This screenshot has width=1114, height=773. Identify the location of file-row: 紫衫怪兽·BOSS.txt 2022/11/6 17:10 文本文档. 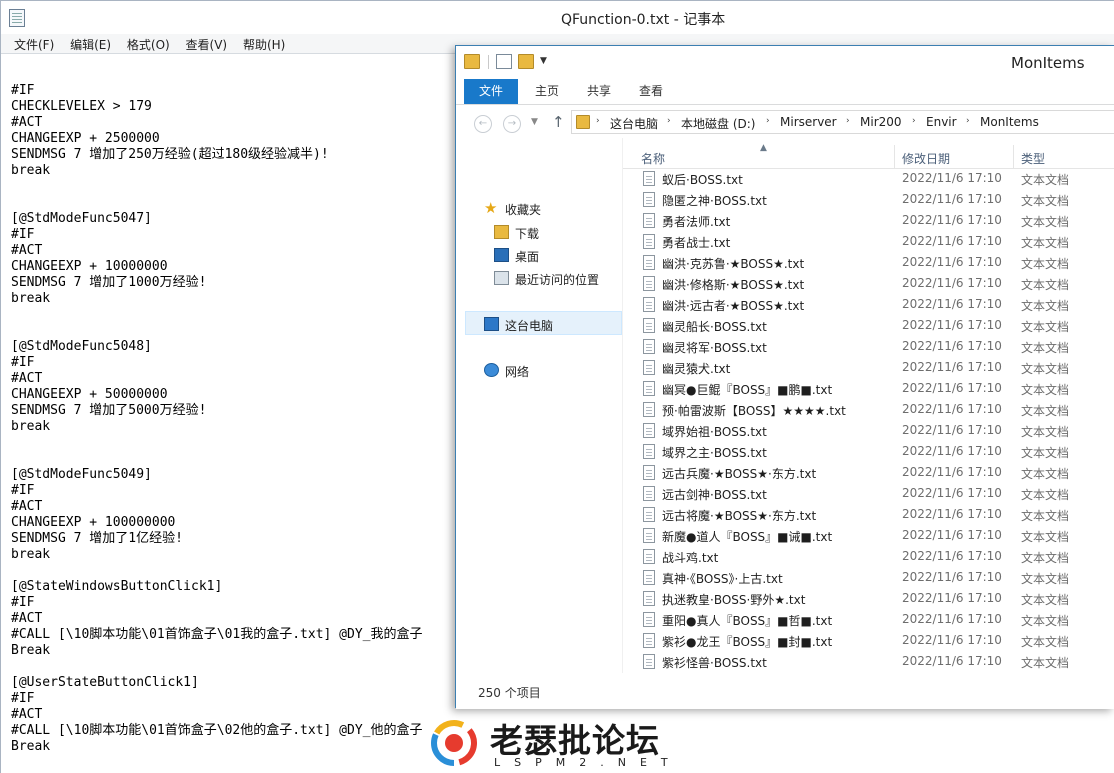
(868, 661).